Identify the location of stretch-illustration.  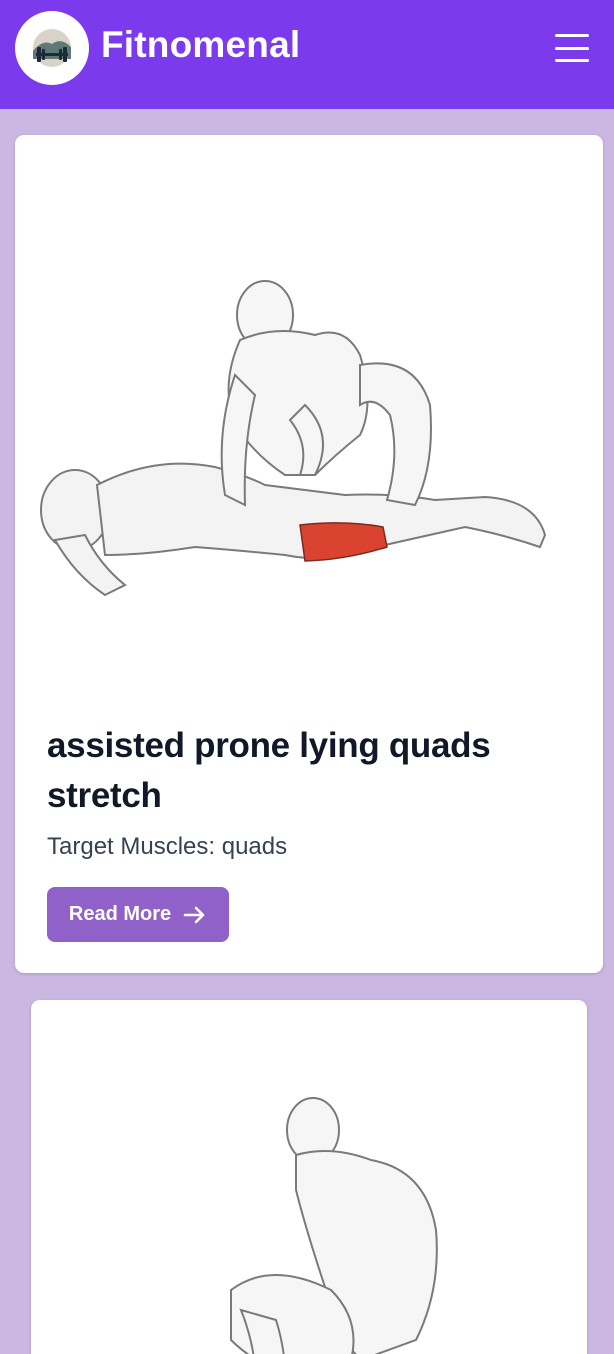
(334, 1225).